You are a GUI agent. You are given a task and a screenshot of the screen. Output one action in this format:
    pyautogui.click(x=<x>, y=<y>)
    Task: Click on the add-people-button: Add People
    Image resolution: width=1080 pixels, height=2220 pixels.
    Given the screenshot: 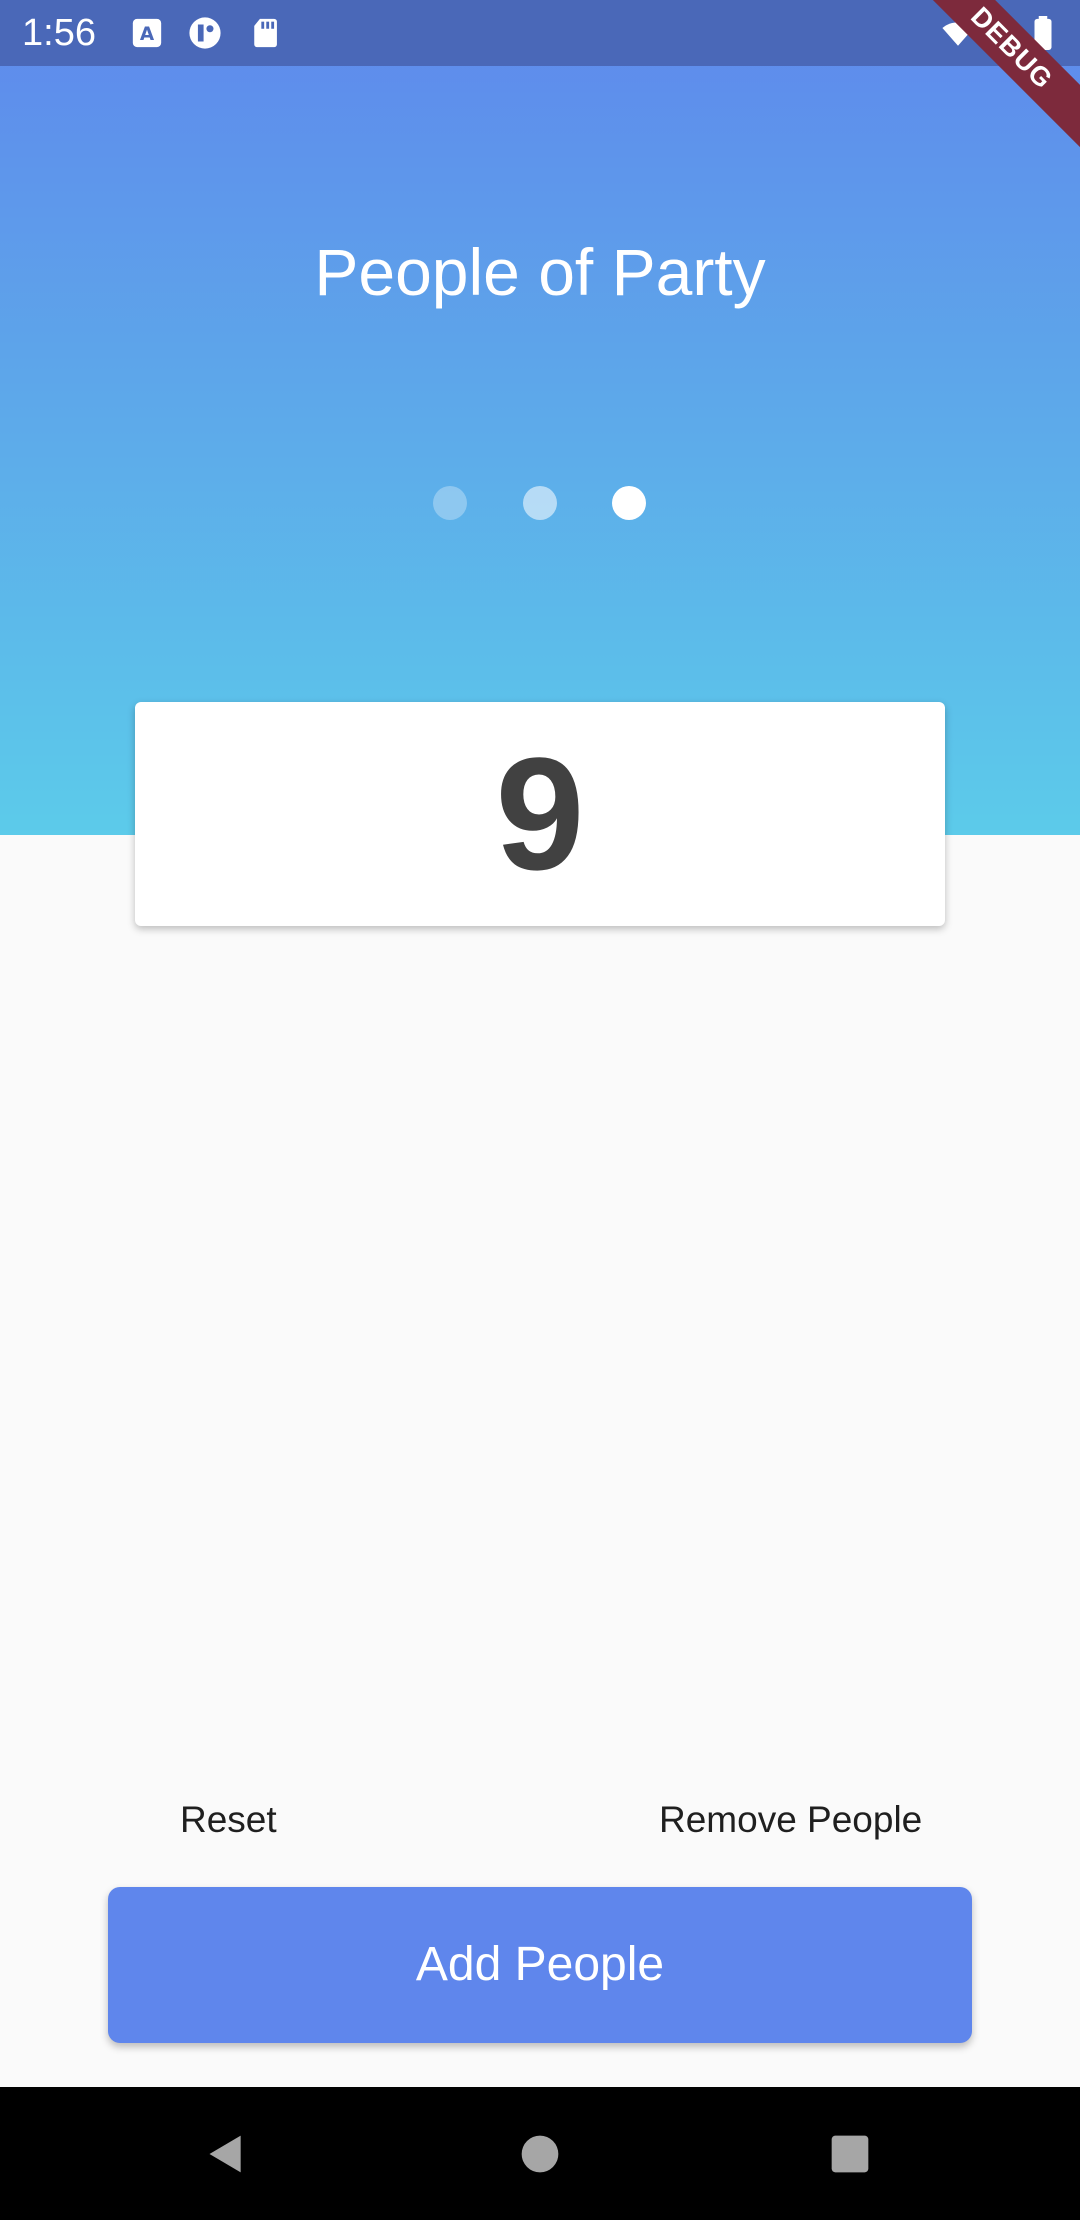 What is the action you would take?
    pyautogui.click(x=540, y=1965)
    